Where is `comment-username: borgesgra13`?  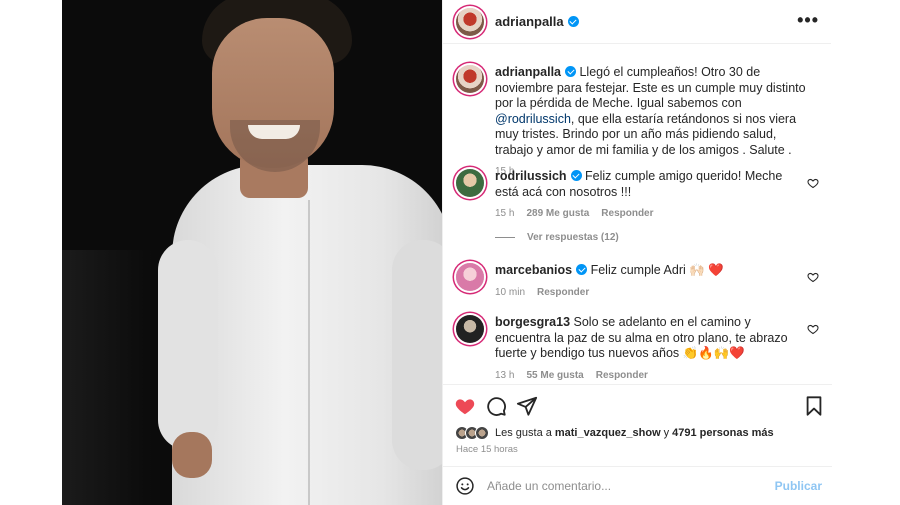 comment-username: borgesgra13 is located at coordinates (532, 322).